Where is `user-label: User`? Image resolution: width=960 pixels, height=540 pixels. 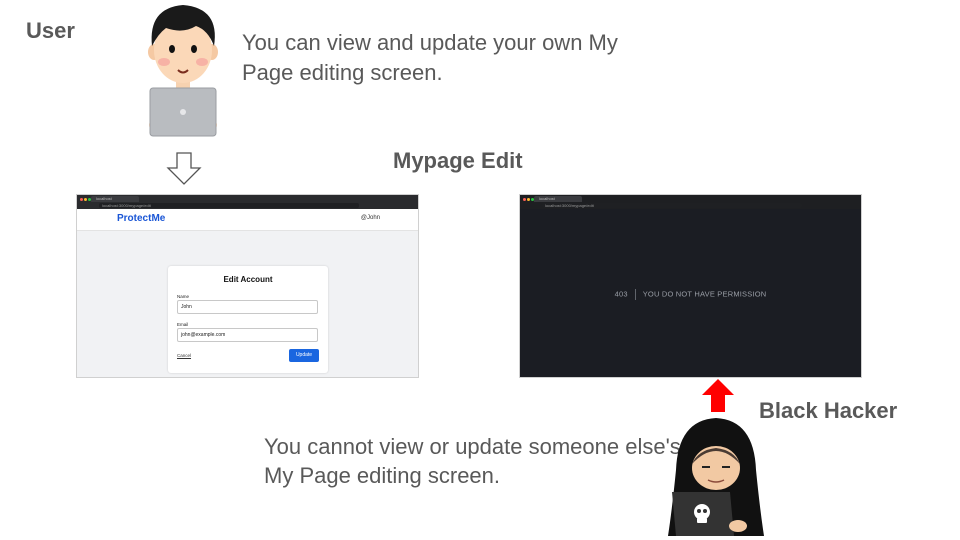
user-label: User is located at coordinates (50, 30).